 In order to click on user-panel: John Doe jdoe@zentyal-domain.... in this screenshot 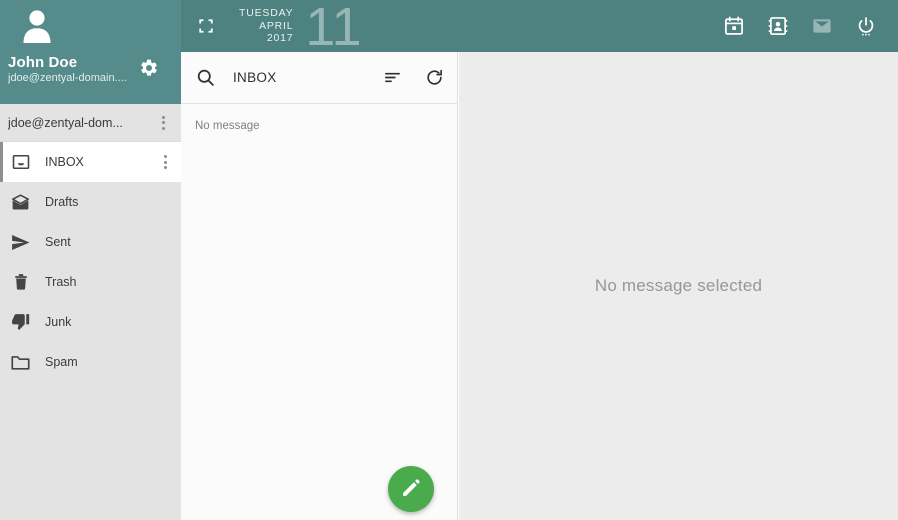, I will do `click(90, 52)`.